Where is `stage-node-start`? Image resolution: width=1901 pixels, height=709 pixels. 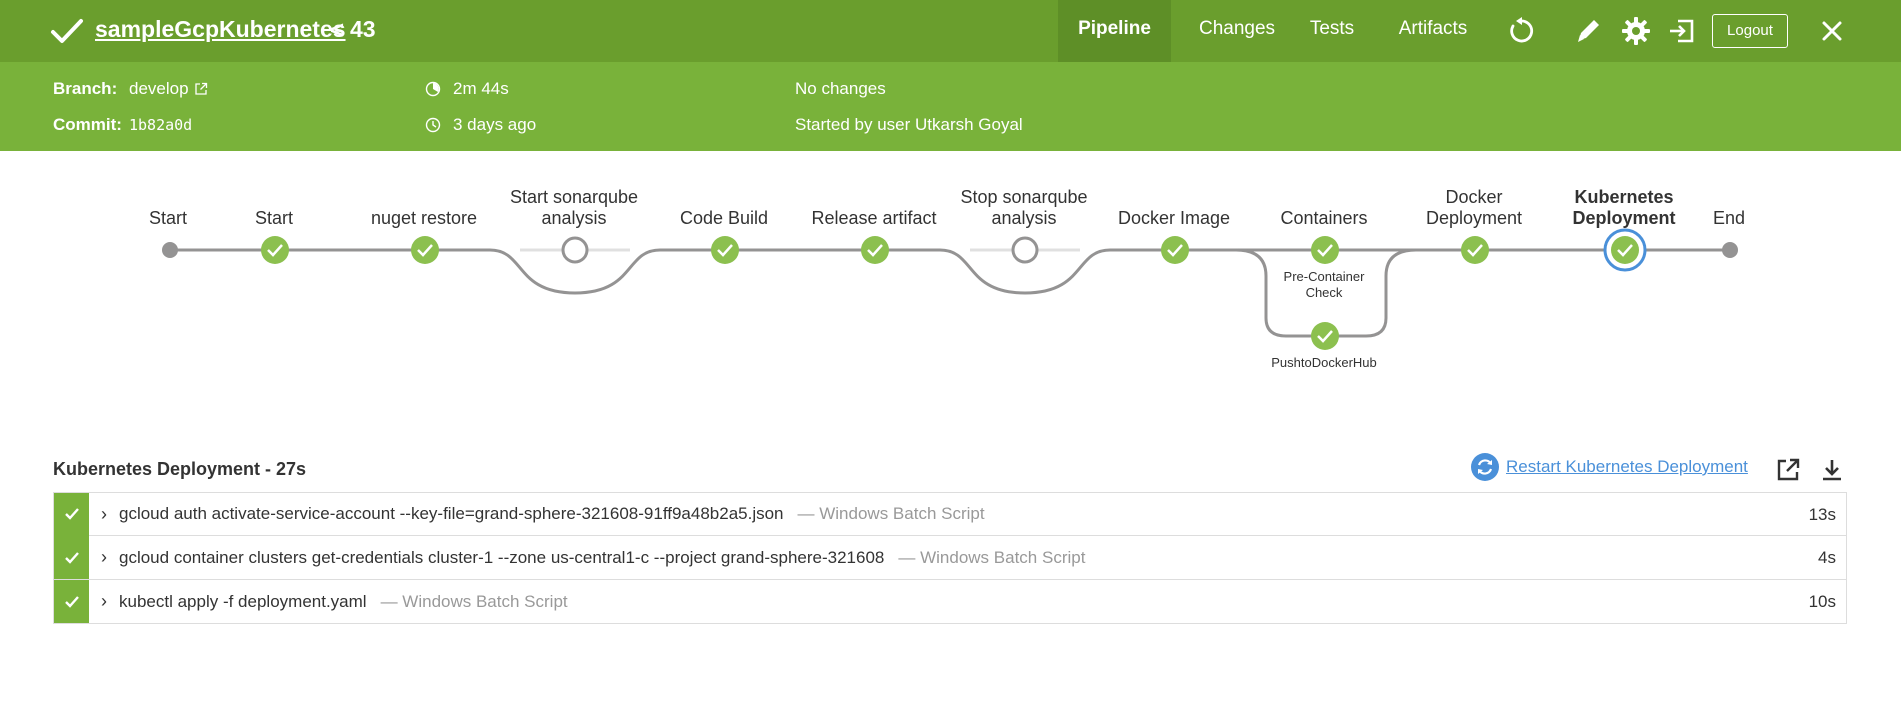
stage-node-start is located at coordinates (275, 250).